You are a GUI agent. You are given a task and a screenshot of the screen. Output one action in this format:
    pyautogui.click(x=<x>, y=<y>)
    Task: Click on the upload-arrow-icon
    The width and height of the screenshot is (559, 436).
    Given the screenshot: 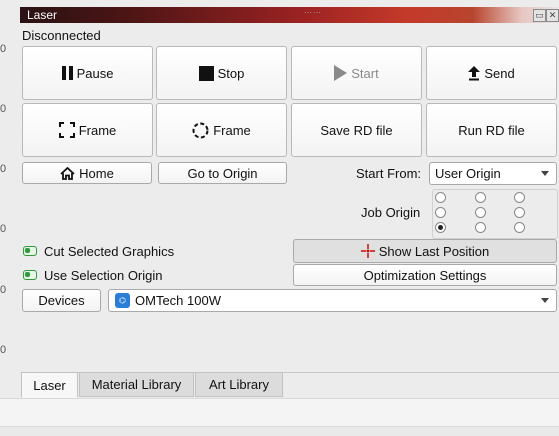 What is the action you would take?
    pyautogui.click(x=474, y=72)
    